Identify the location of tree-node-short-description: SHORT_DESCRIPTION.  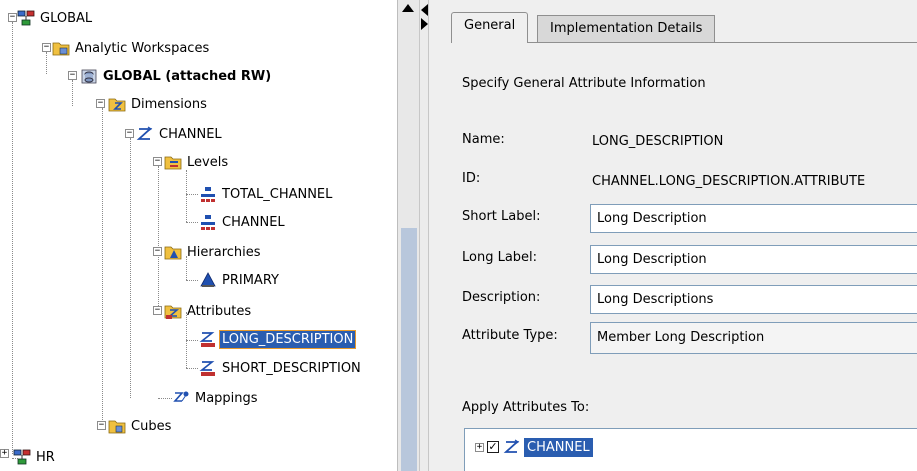
(281, 368).